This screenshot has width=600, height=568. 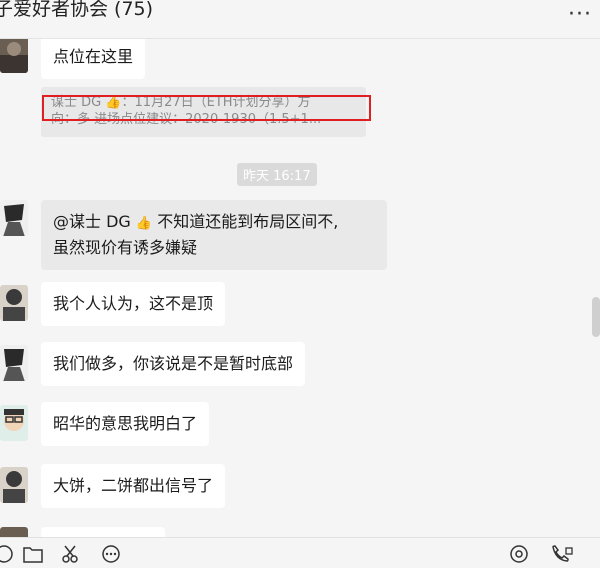 What do you see at coordinates (33, 555) in the screenshot?
I see `folder-icon` at bounding box center [33, 555].